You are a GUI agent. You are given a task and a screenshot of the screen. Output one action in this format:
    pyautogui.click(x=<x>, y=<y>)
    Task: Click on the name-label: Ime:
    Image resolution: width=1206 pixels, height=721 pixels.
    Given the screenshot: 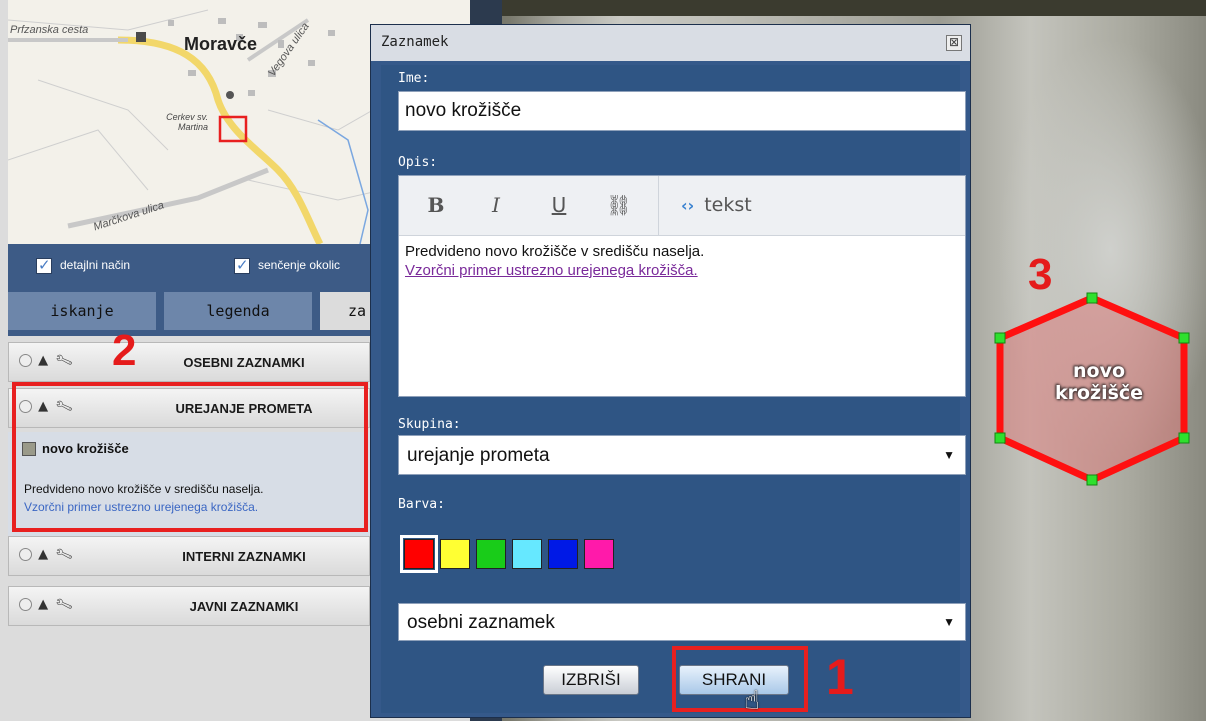 What is the action you would take?
    pyautogui.click(x=414, y=78)
    